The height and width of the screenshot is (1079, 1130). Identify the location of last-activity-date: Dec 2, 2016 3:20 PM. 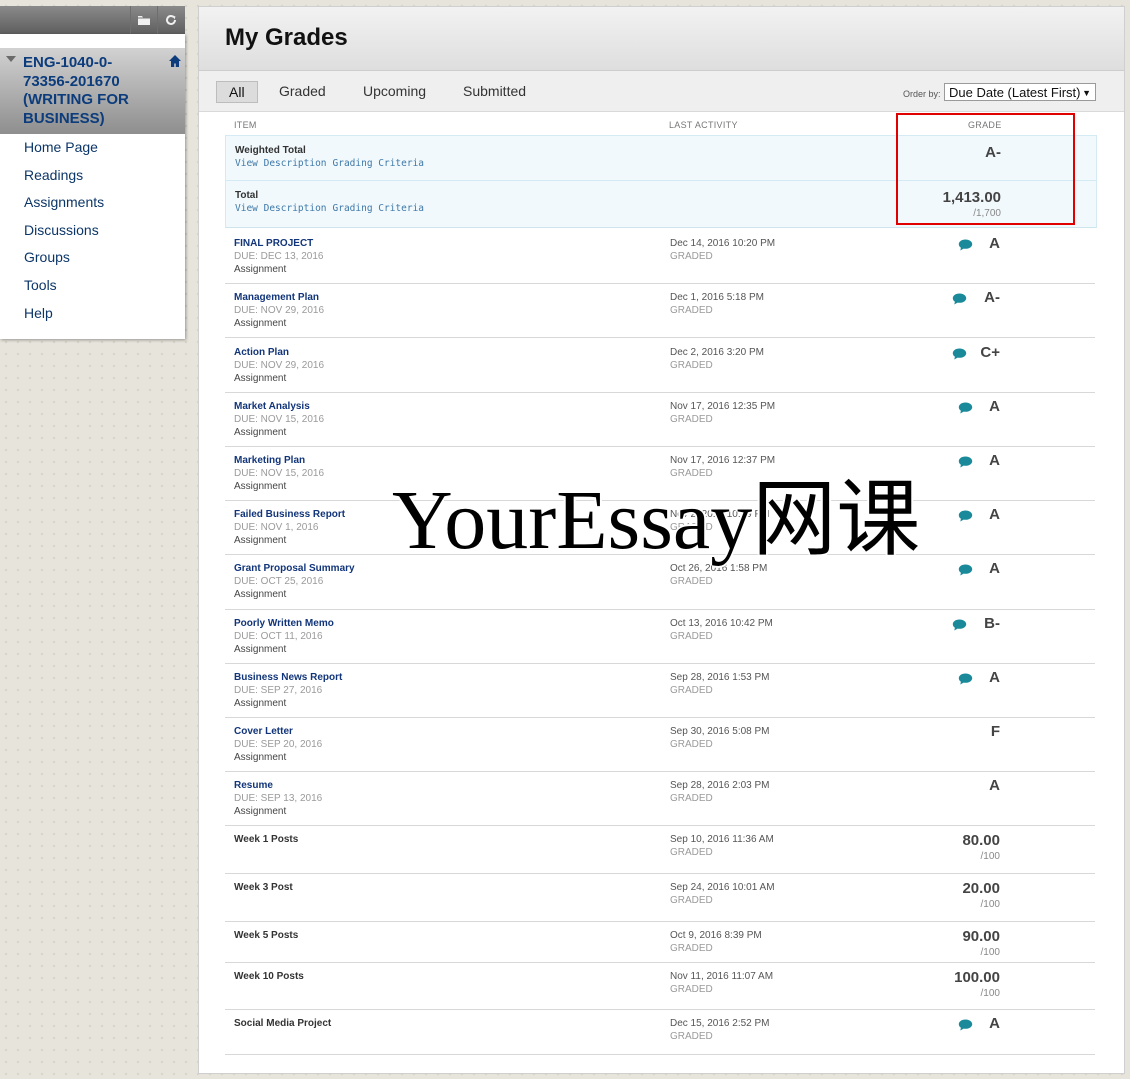
(717, 352).